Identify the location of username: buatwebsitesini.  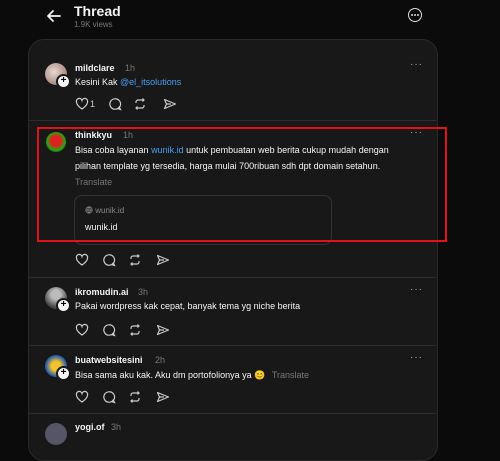
(109, 360).